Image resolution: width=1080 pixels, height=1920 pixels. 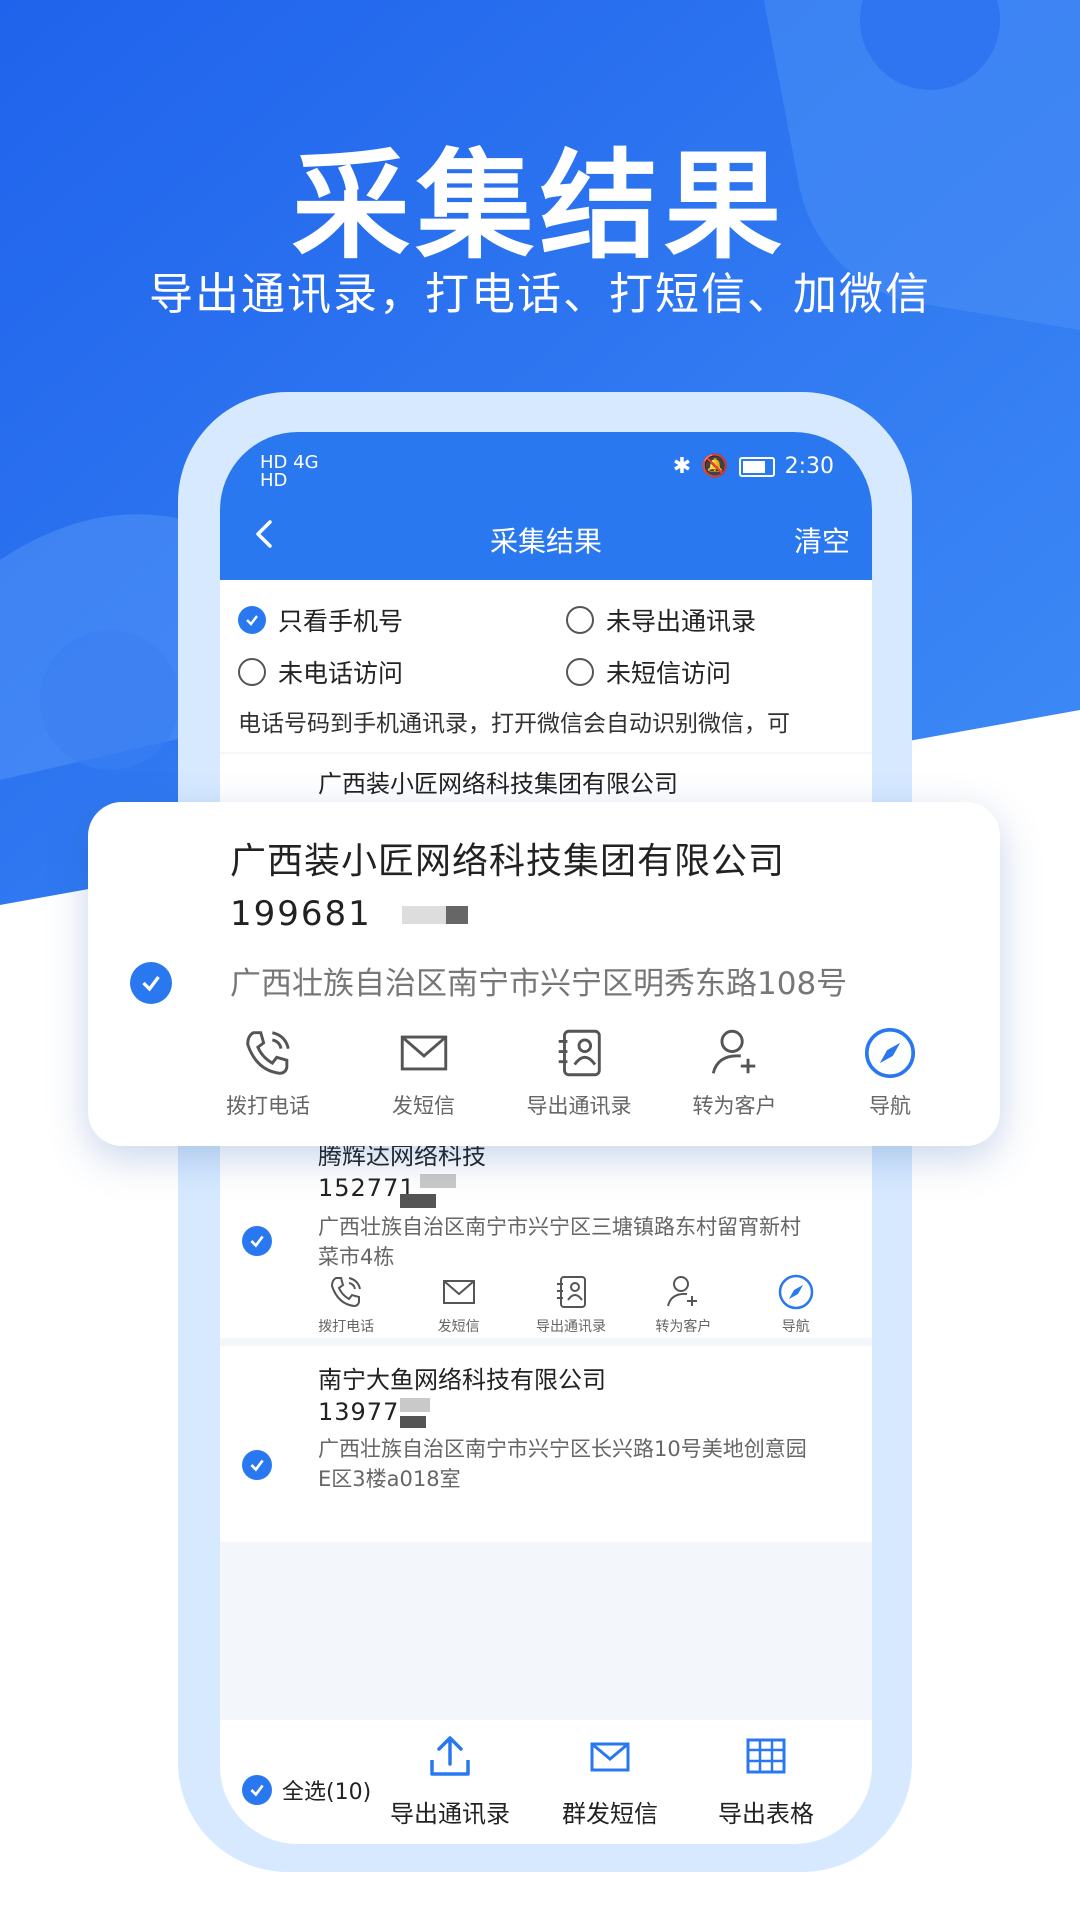 I want to click on status-bar-right: ✱ 🔕 2:30, so click(x=753, y=466).